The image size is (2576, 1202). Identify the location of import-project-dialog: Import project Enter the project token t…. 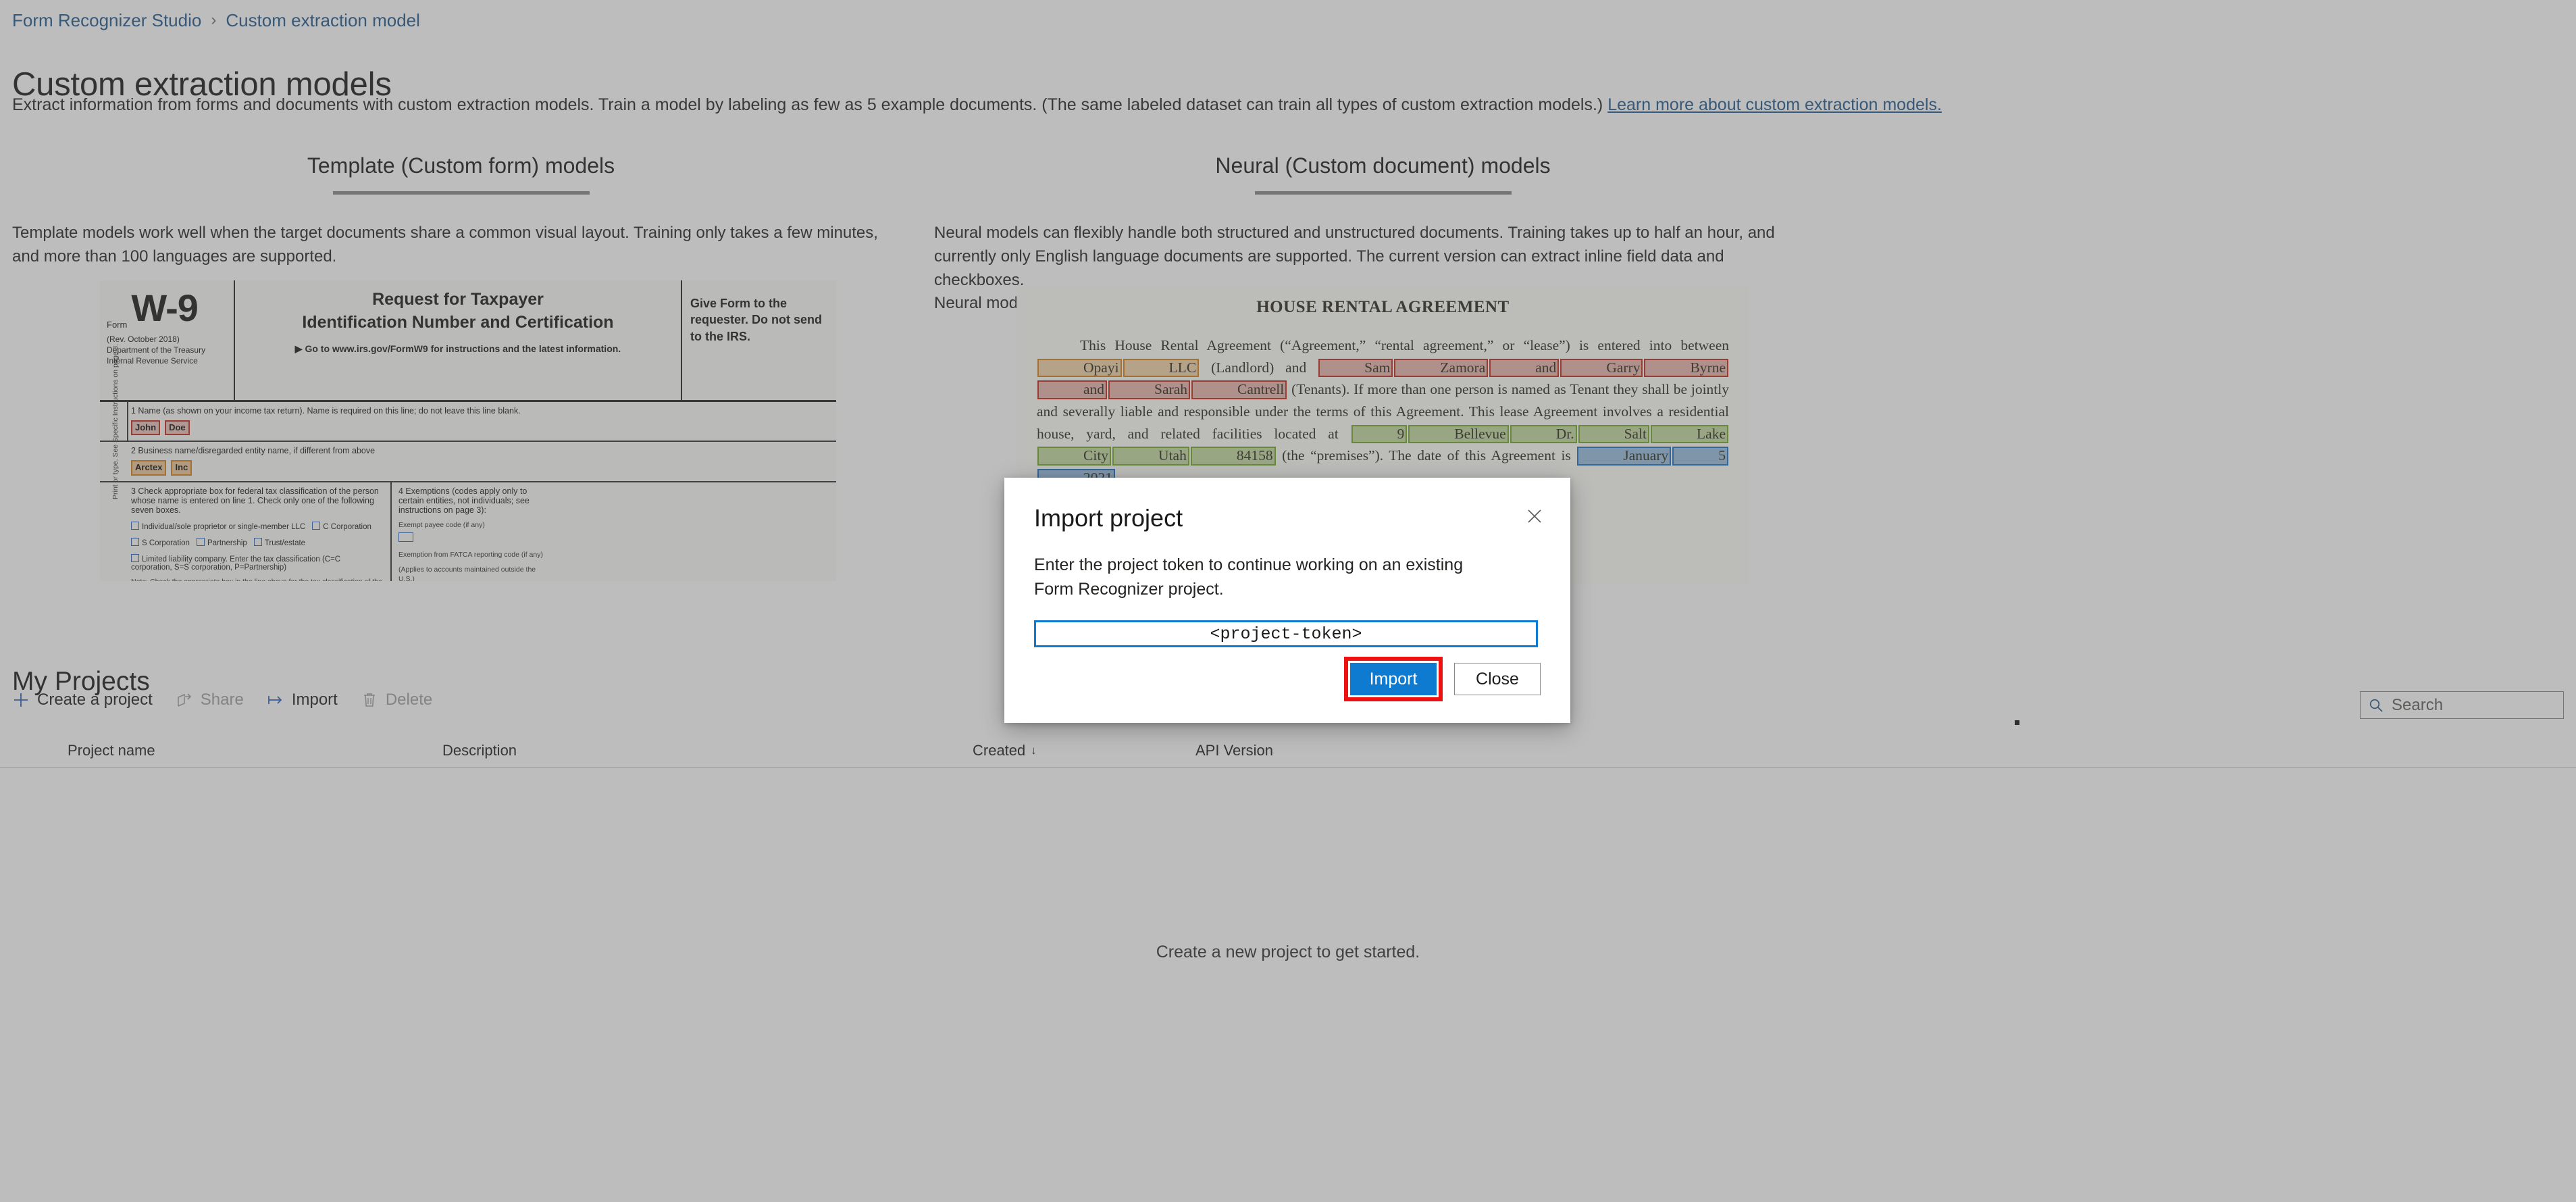
(1287, 600).